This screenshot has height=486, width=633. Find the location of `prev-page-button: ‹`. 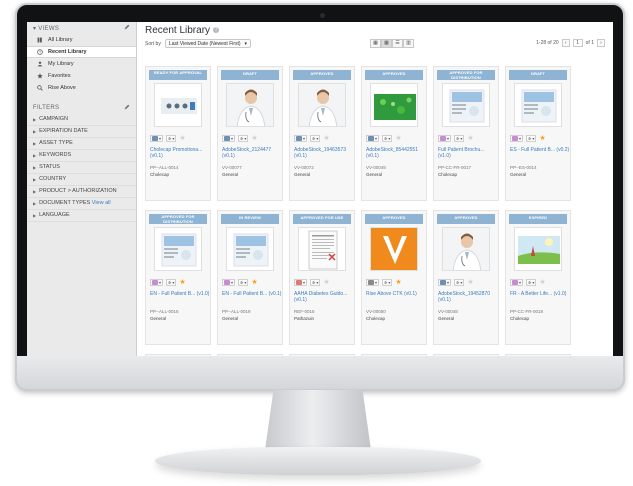

prev-page-button: ‹ is located at coordinates (565, 43).